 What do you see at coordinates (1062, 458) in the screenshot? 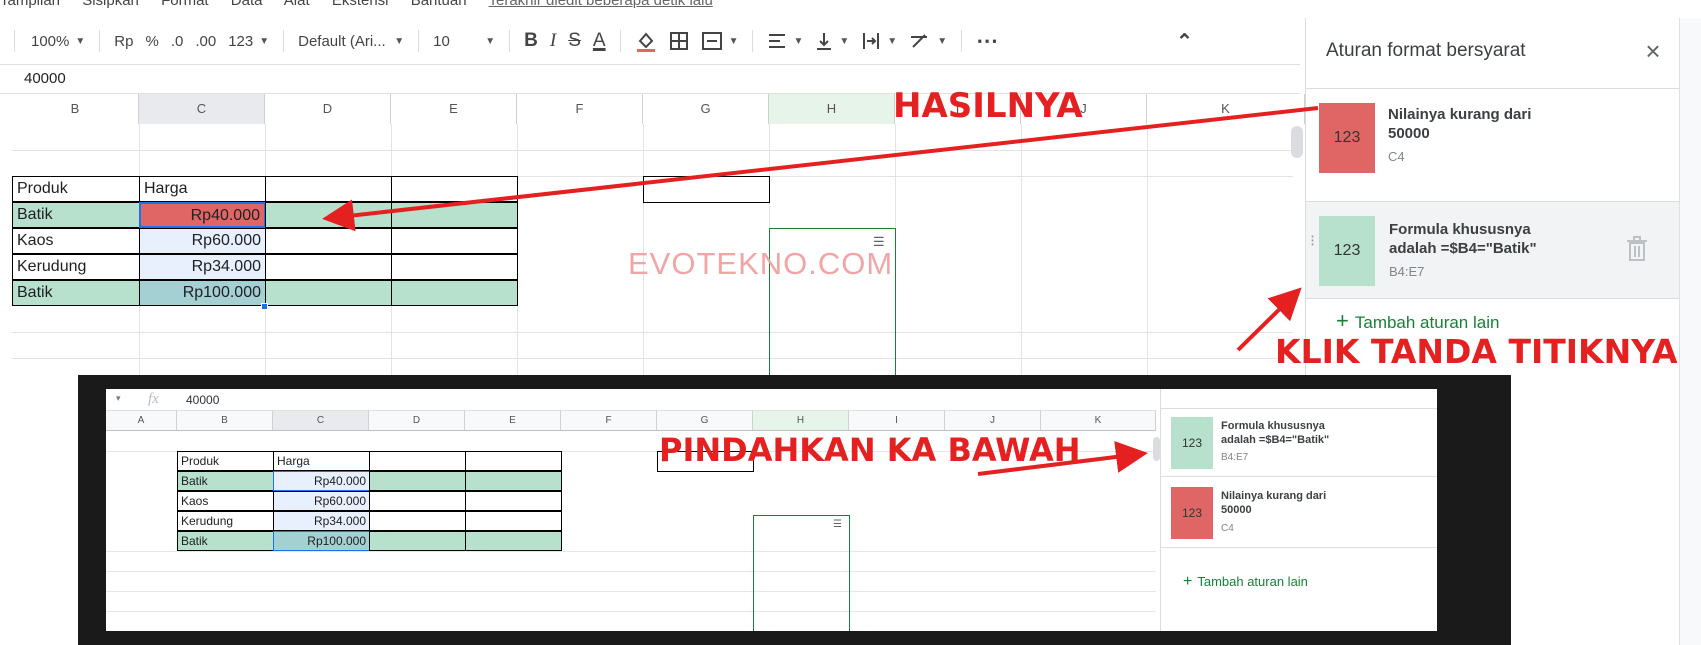
I see `arrow-move-down` at bounding box center [1062, 458].